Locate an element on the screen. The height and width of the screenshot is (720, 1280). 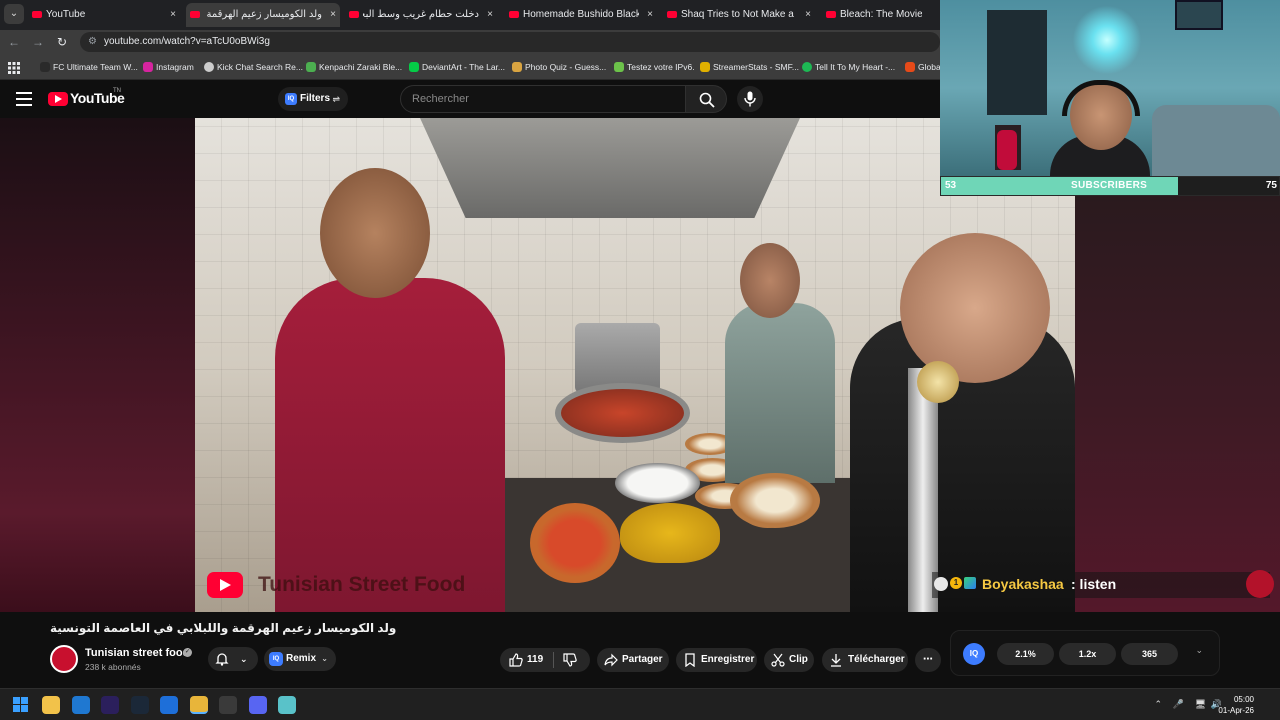
taskbar-app-chrome-icon is located at coordinates (198, 705).